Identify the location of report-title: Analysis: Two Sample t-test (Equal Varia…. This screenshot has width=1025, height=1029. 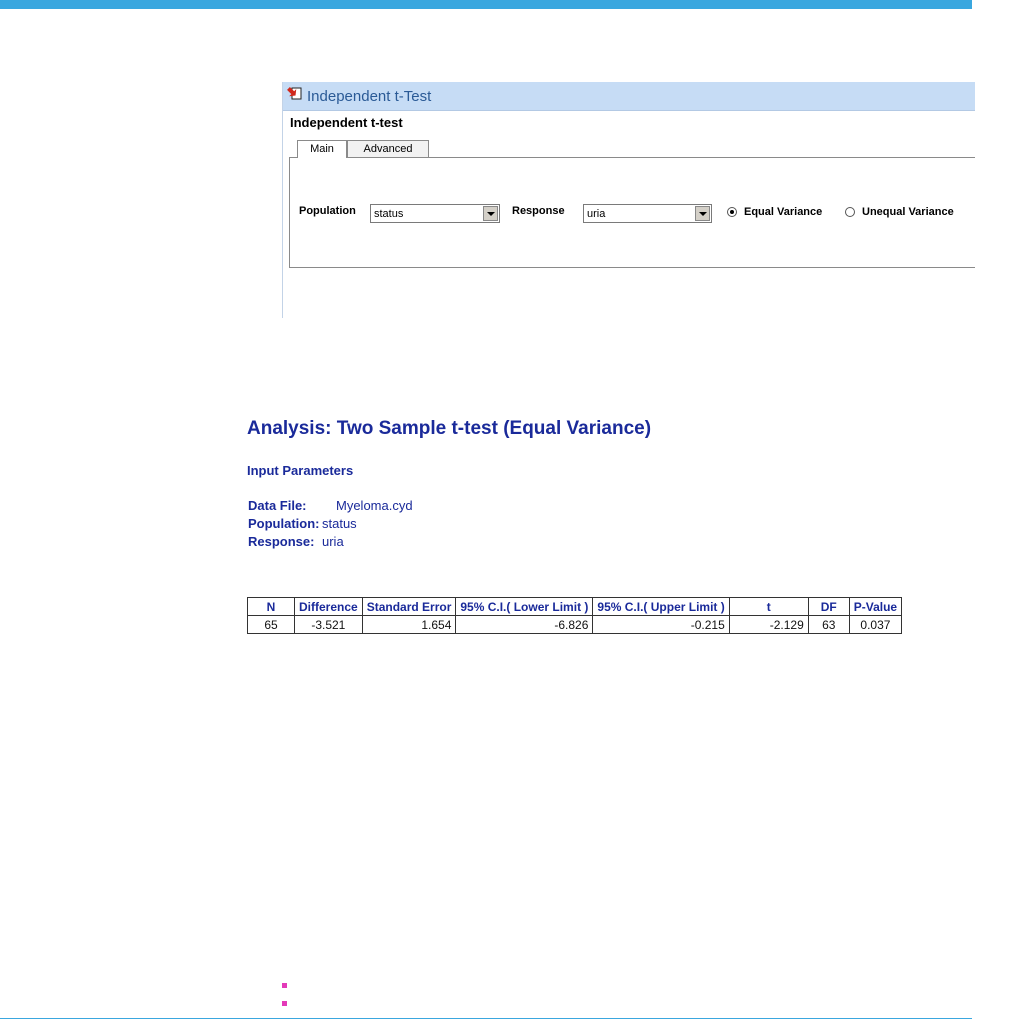
(449, 428).